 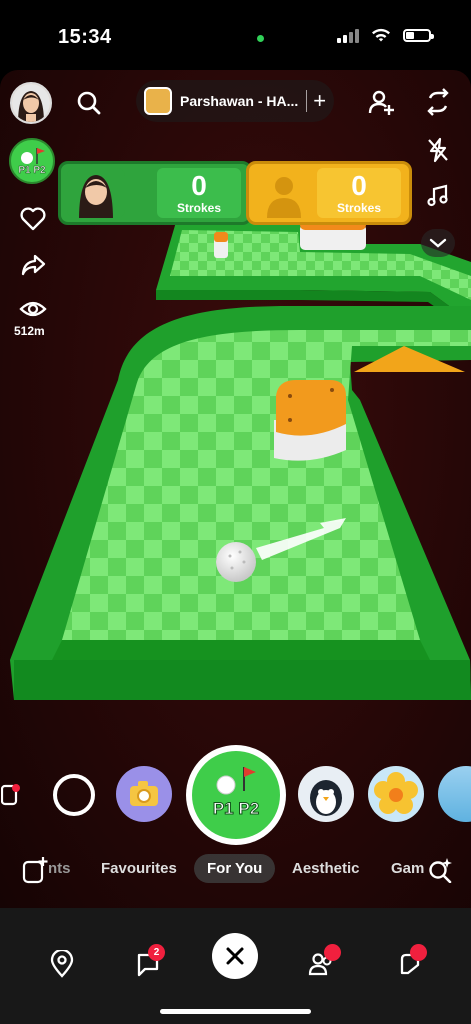 I want to click on lens-category-tabs: nts Favourites For You Aesthetic Gam, so click(x=235, y=872).